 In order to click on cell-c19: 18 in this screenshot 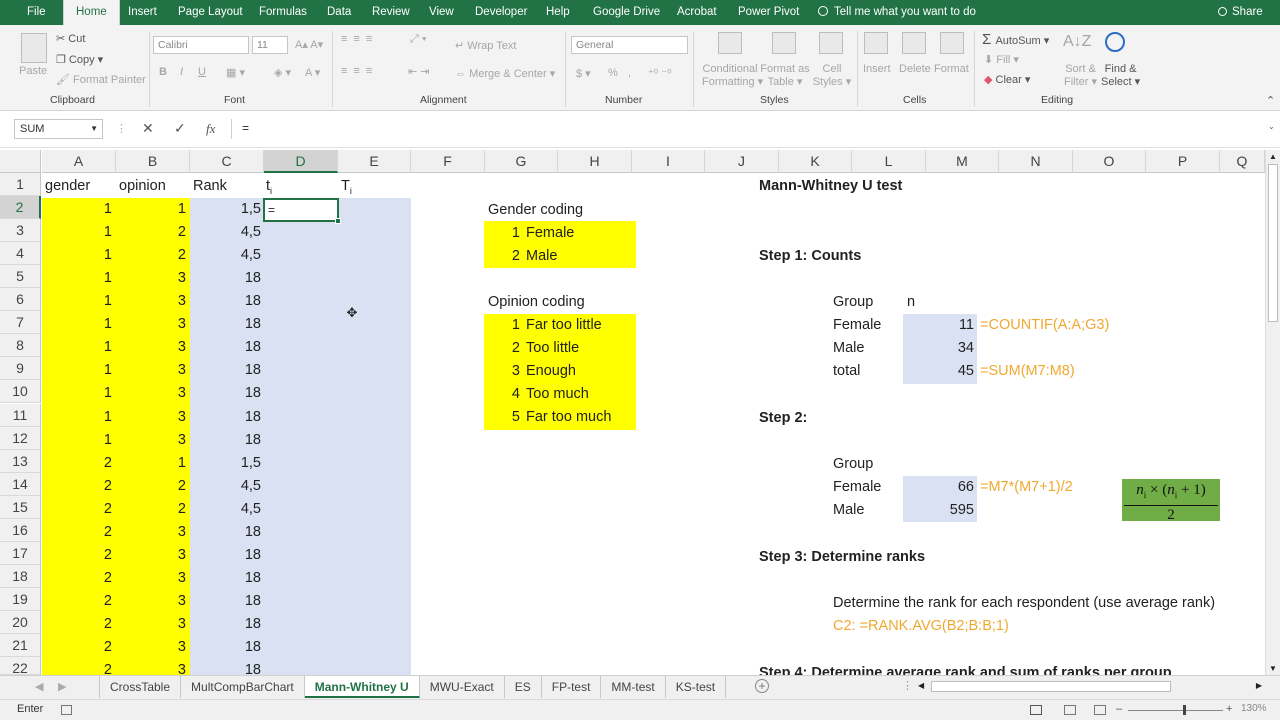, I will do `click(225, 601)`.